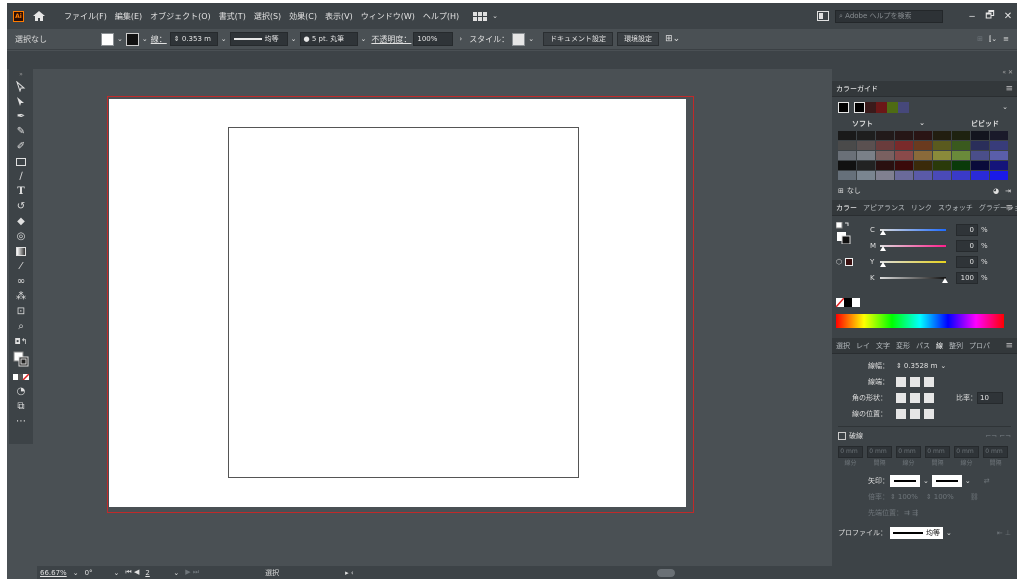 The width and height of the screenshot is (1024, 583). I want to click on dashed-checkbox, so click(842, 435).